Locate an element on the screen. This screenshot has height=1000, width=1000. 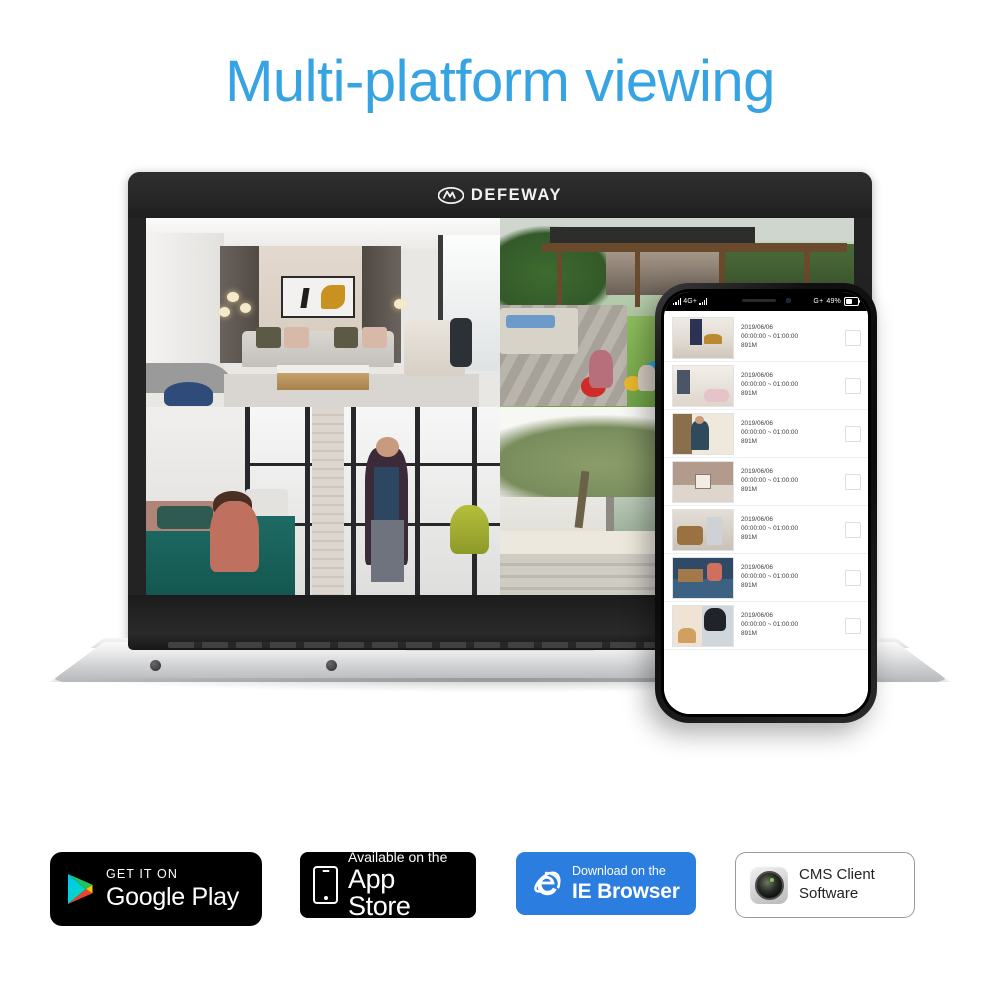
camera-lens-icon is located at coordinates (769, 885).